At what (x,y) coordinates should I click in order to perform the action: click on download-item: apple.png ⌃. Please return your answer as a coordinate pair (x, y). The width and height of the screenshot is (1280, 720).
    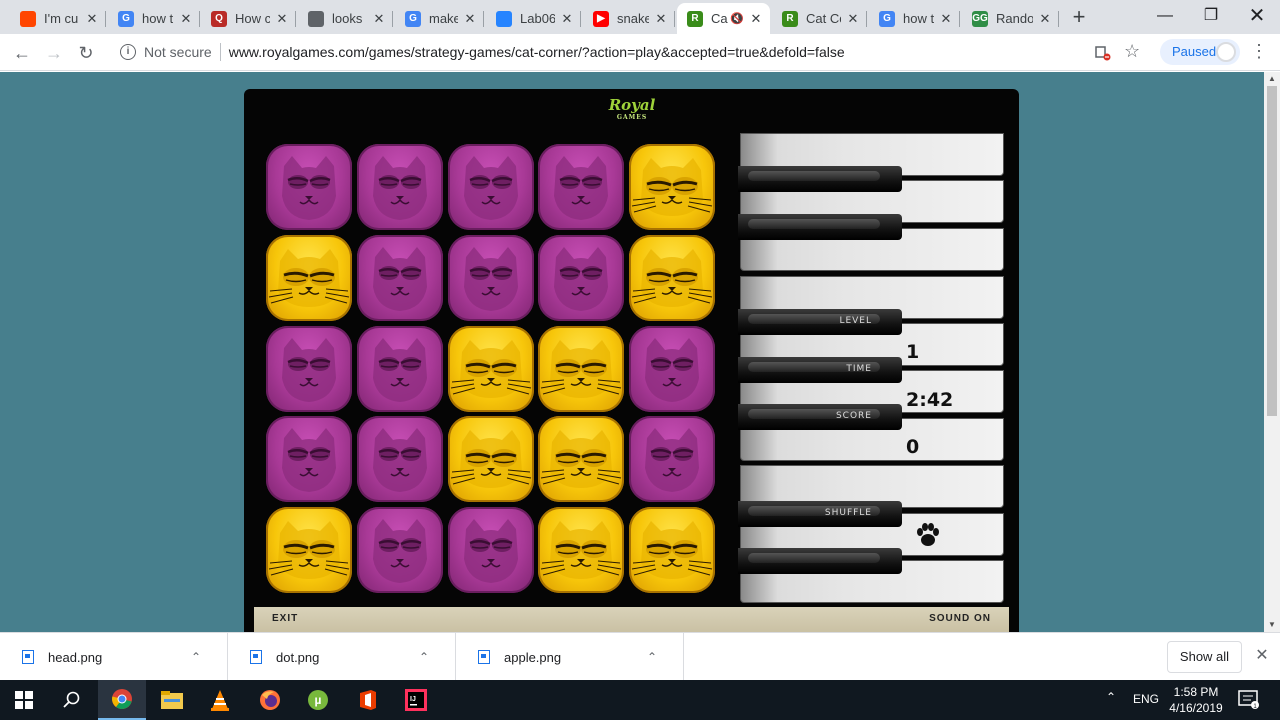
    Looking at the image, I should click on (570, 657).